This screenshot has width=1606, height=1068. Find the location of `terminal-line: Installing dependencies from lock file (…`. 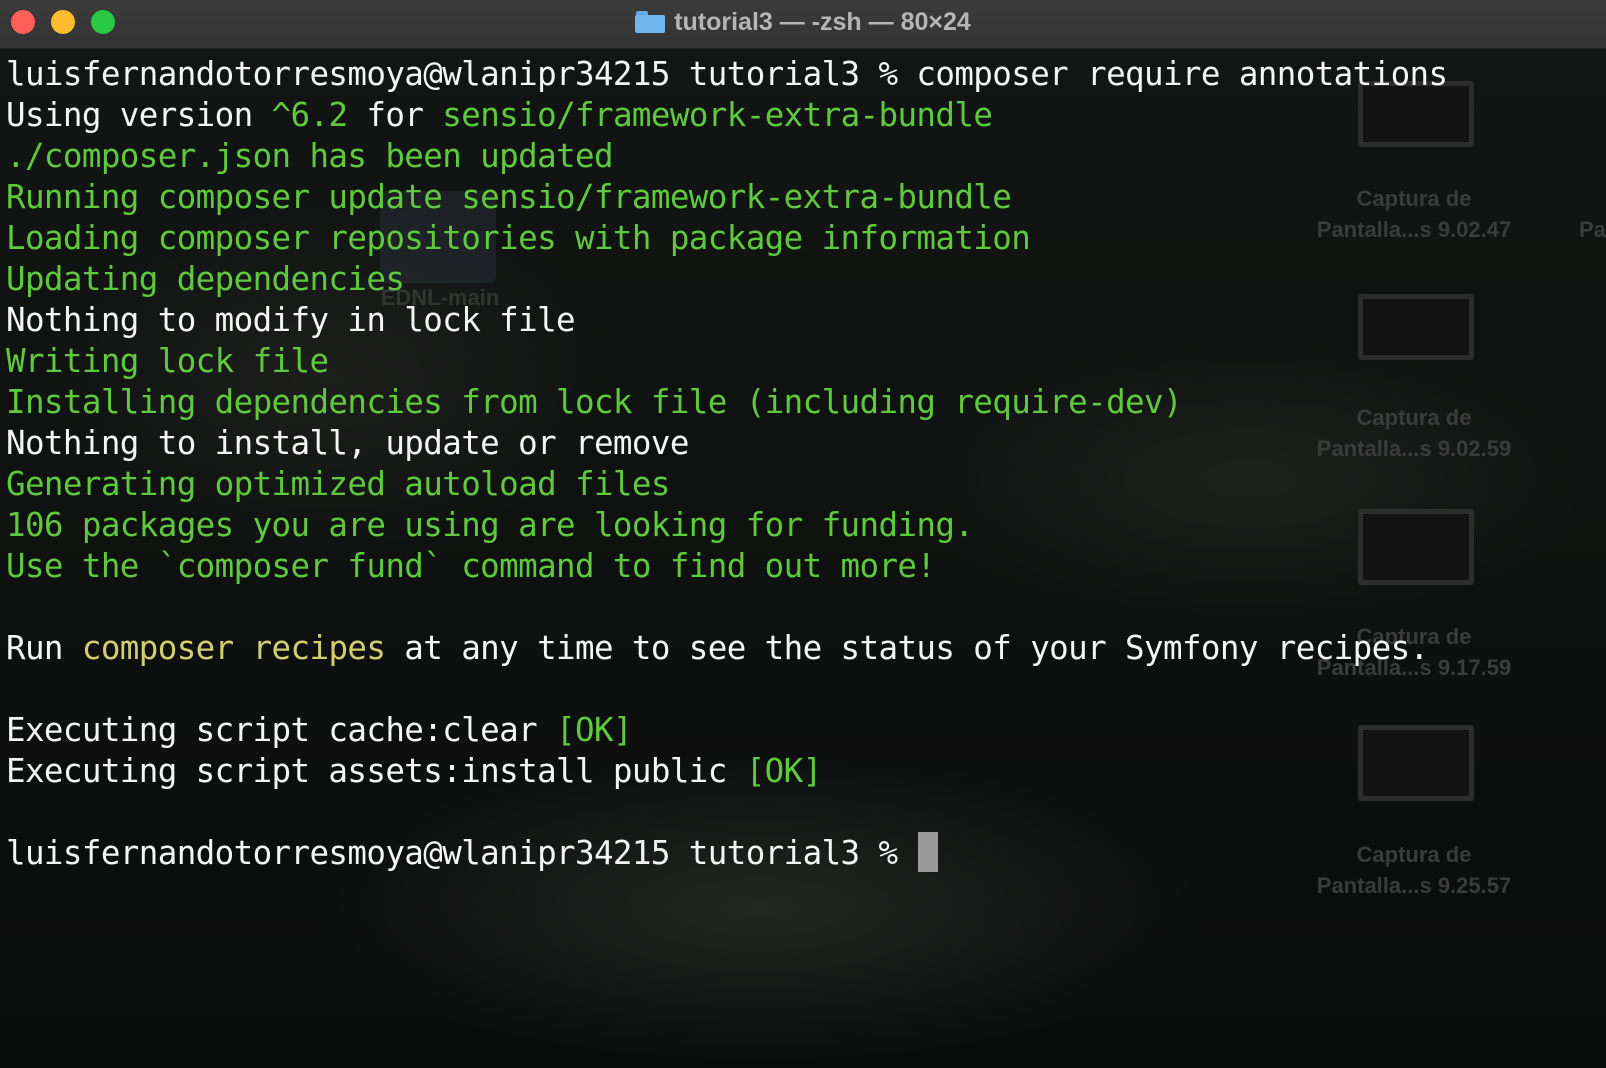

terminal-line: Installing dependencies from lock file (… is located at coordinates (594, 402).